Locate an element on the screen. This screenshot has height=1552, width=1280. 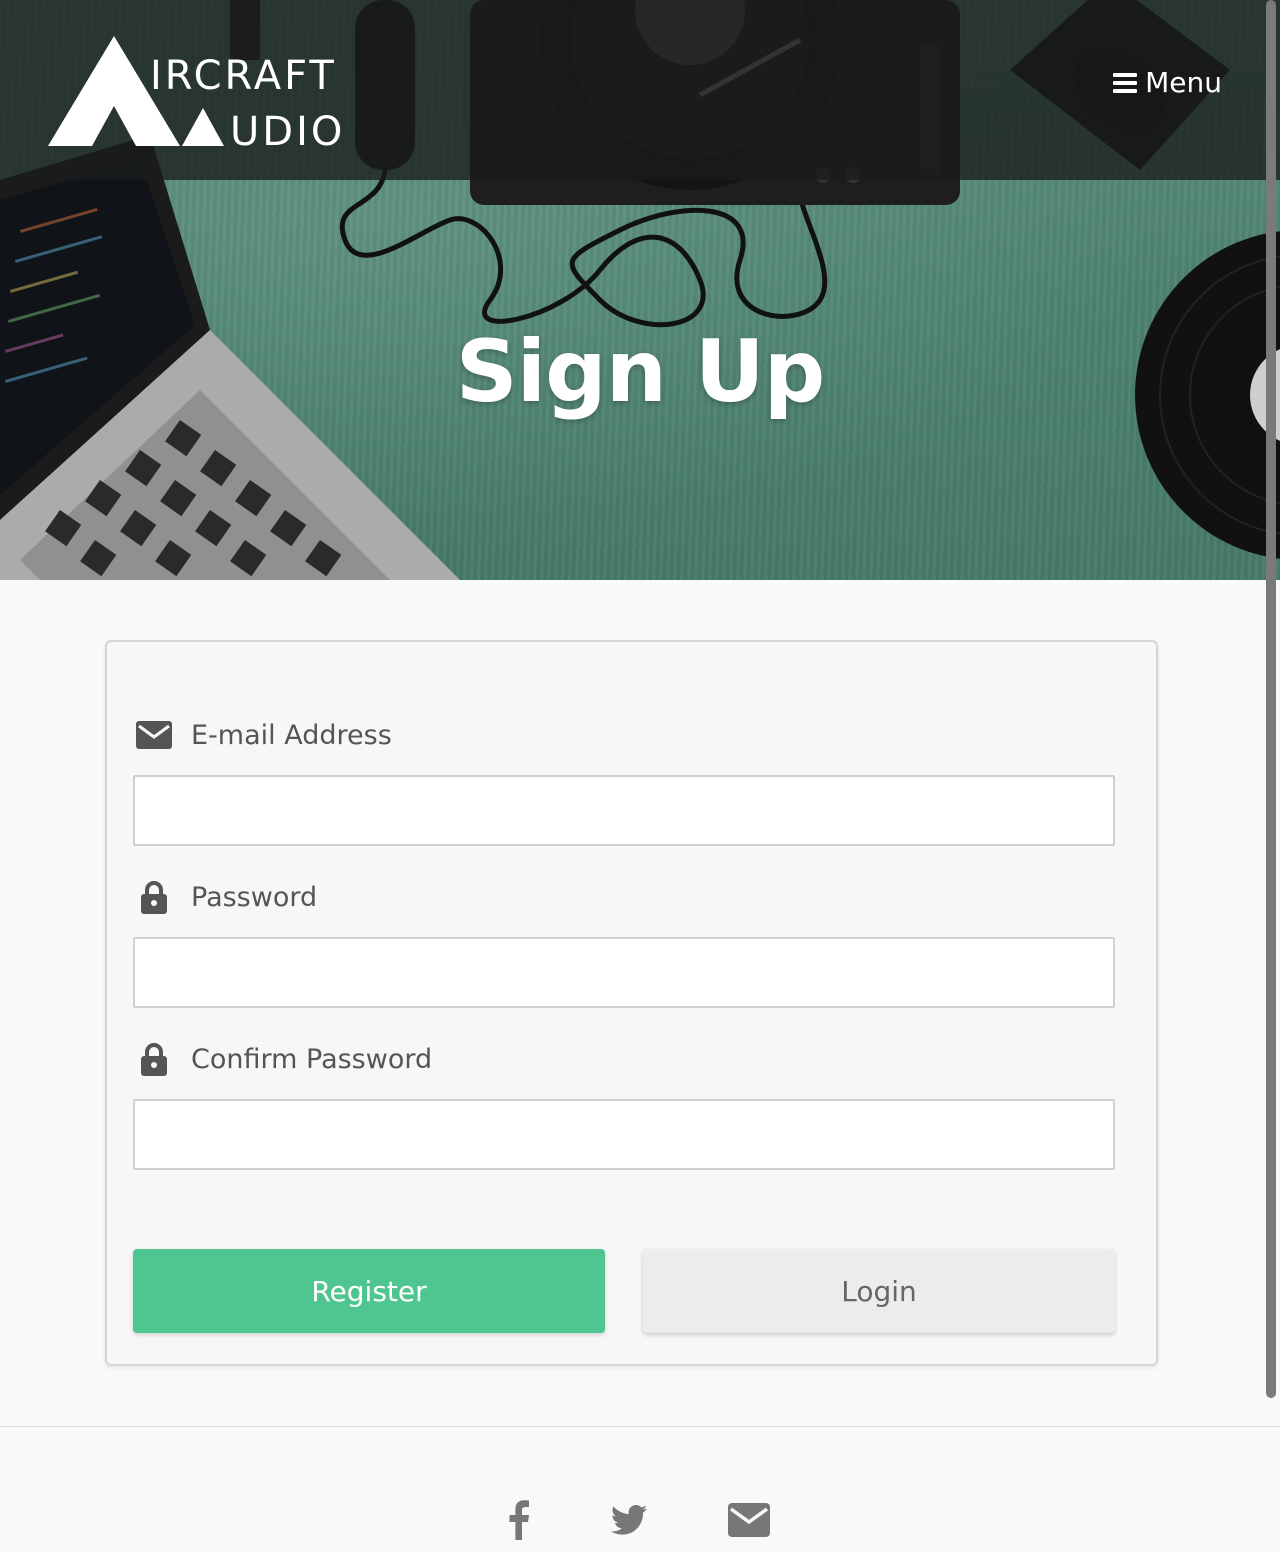
password-input is located at coordinates (624, 972).